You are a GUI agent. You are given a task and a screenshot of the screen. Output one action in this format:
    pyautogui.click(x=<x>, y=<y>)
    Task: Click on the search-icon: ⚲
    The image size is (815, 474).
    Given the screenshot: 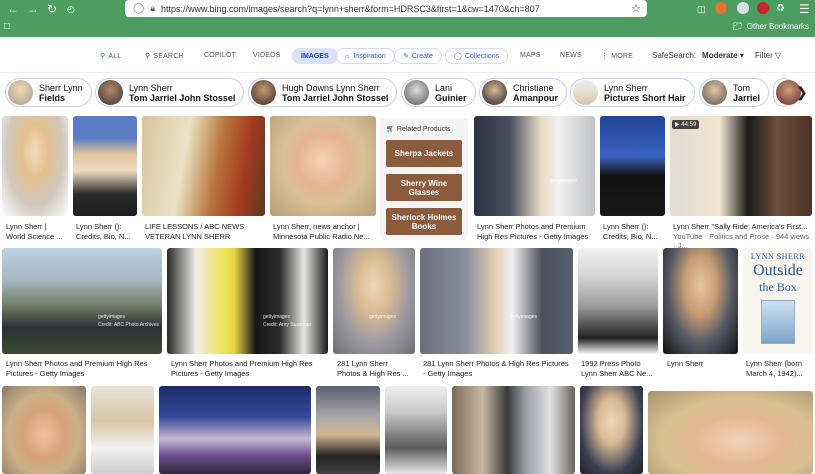 What is the action you would take?
    pyautogui.click(x=148, y=56)
    